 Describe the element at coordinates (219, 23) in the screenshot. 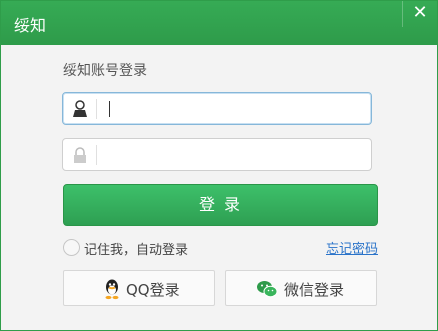

I see `title-bar: 绥知 ✕` at that location.